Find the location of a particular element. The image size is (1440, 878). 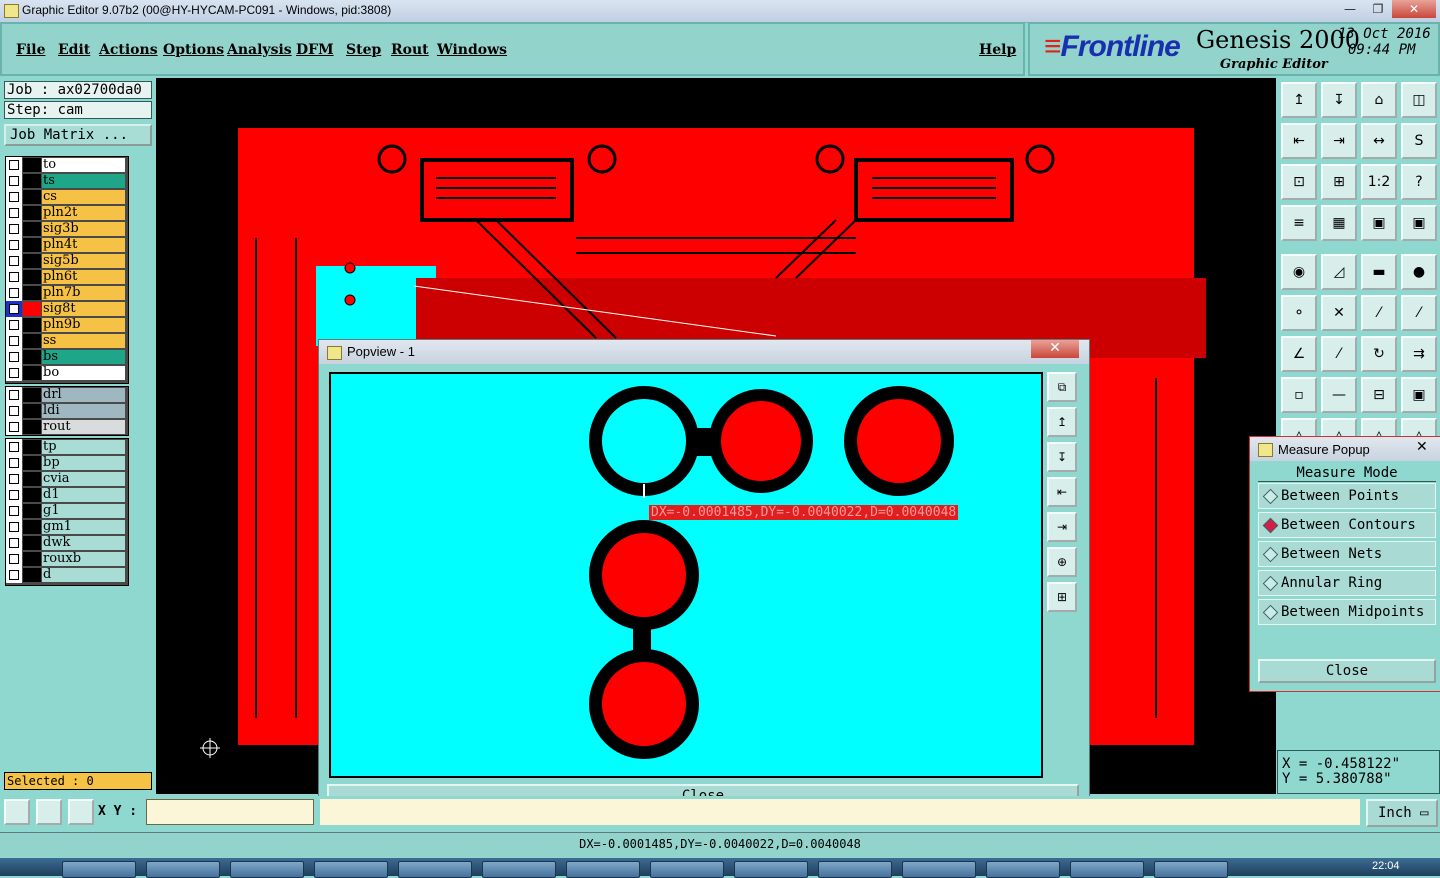

popview-tool-3-icon: ↧ is located at coordinates (1062, 457).